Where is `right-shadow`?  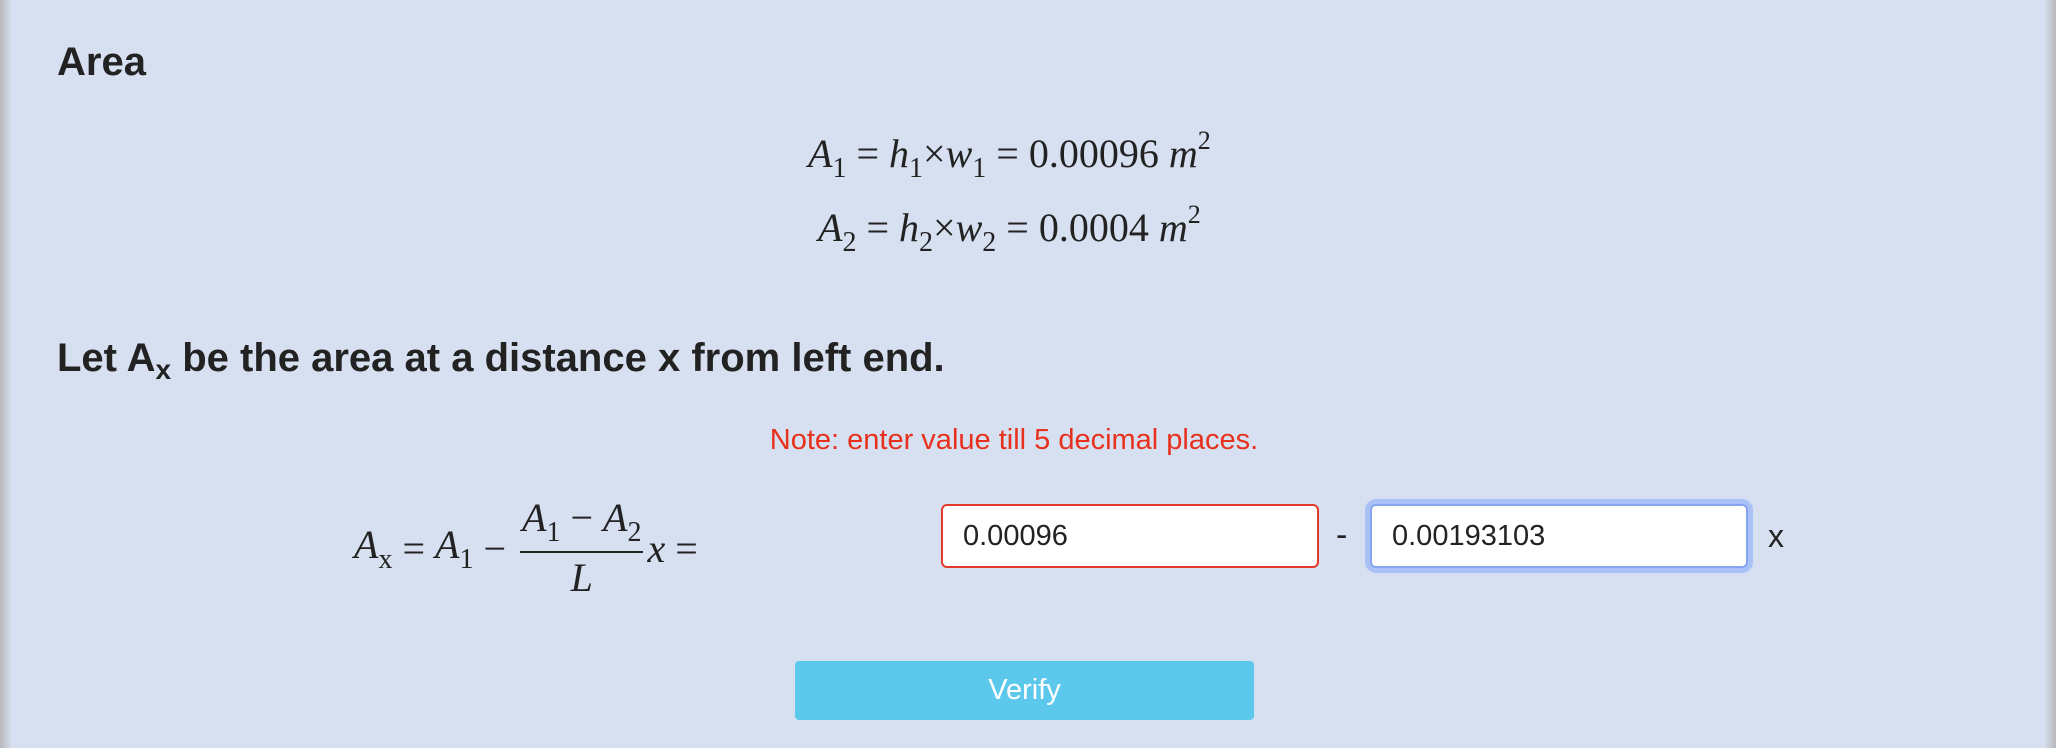
right-shadow is located at coordinates (2050, 374).